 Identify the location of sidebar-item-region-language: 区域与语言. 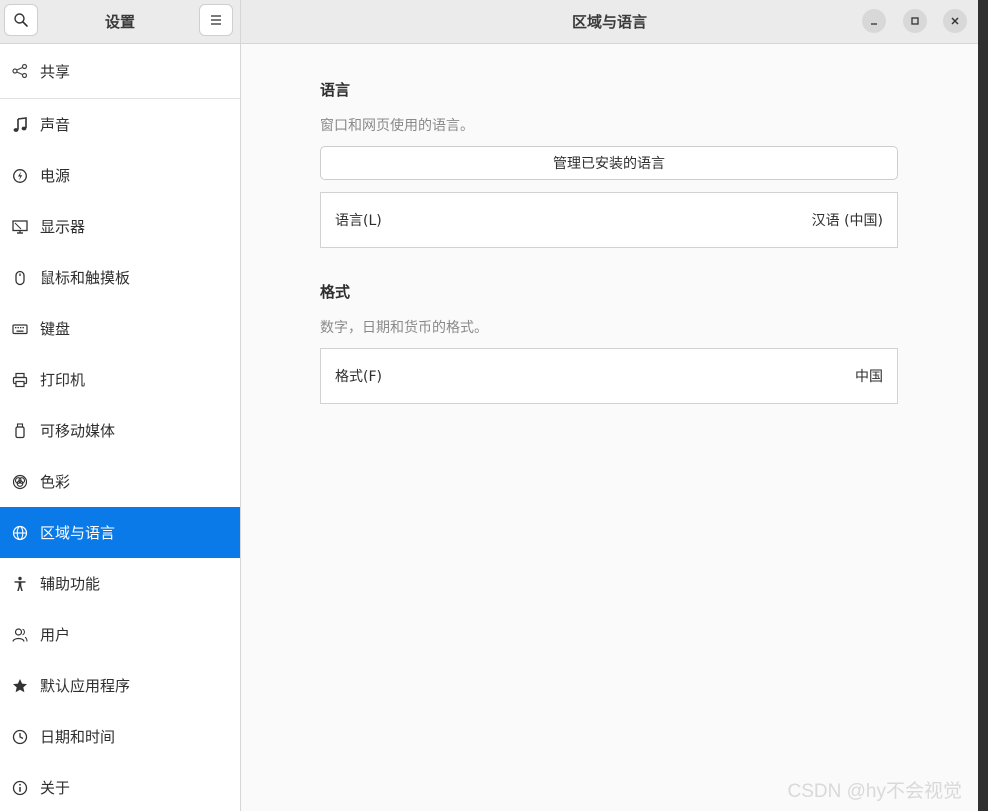
(120, 532).